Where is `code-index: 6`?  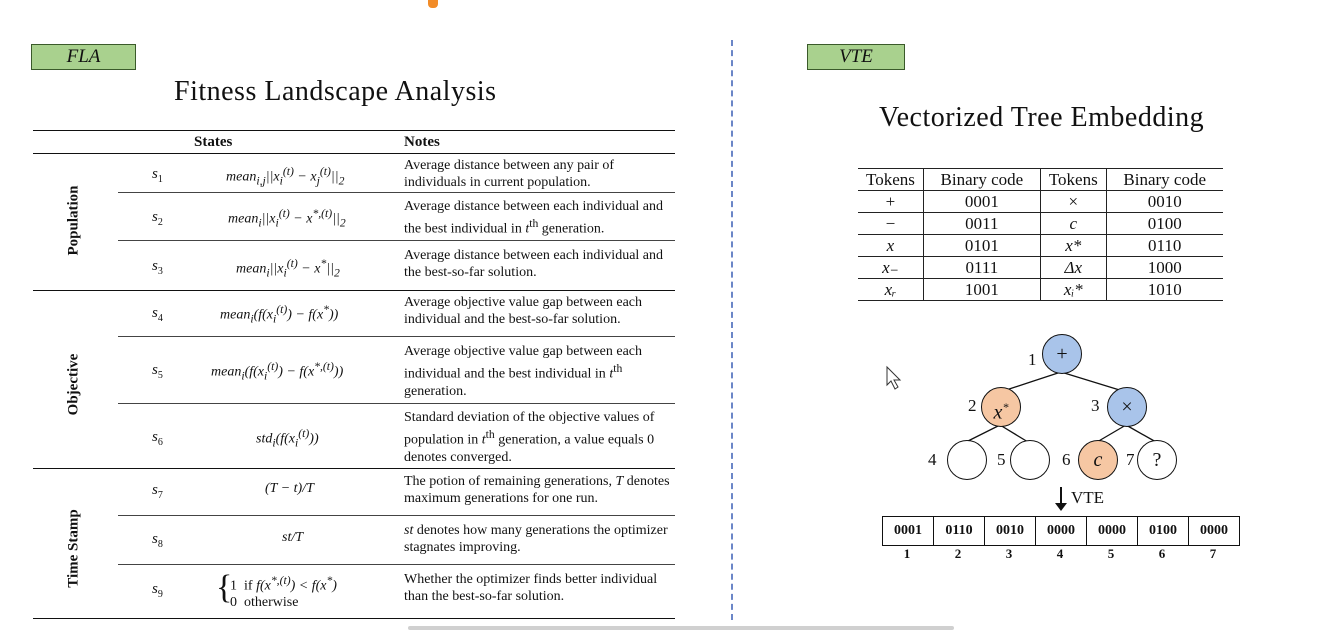
code-index: 6 is located at coordinates (1162, 553).